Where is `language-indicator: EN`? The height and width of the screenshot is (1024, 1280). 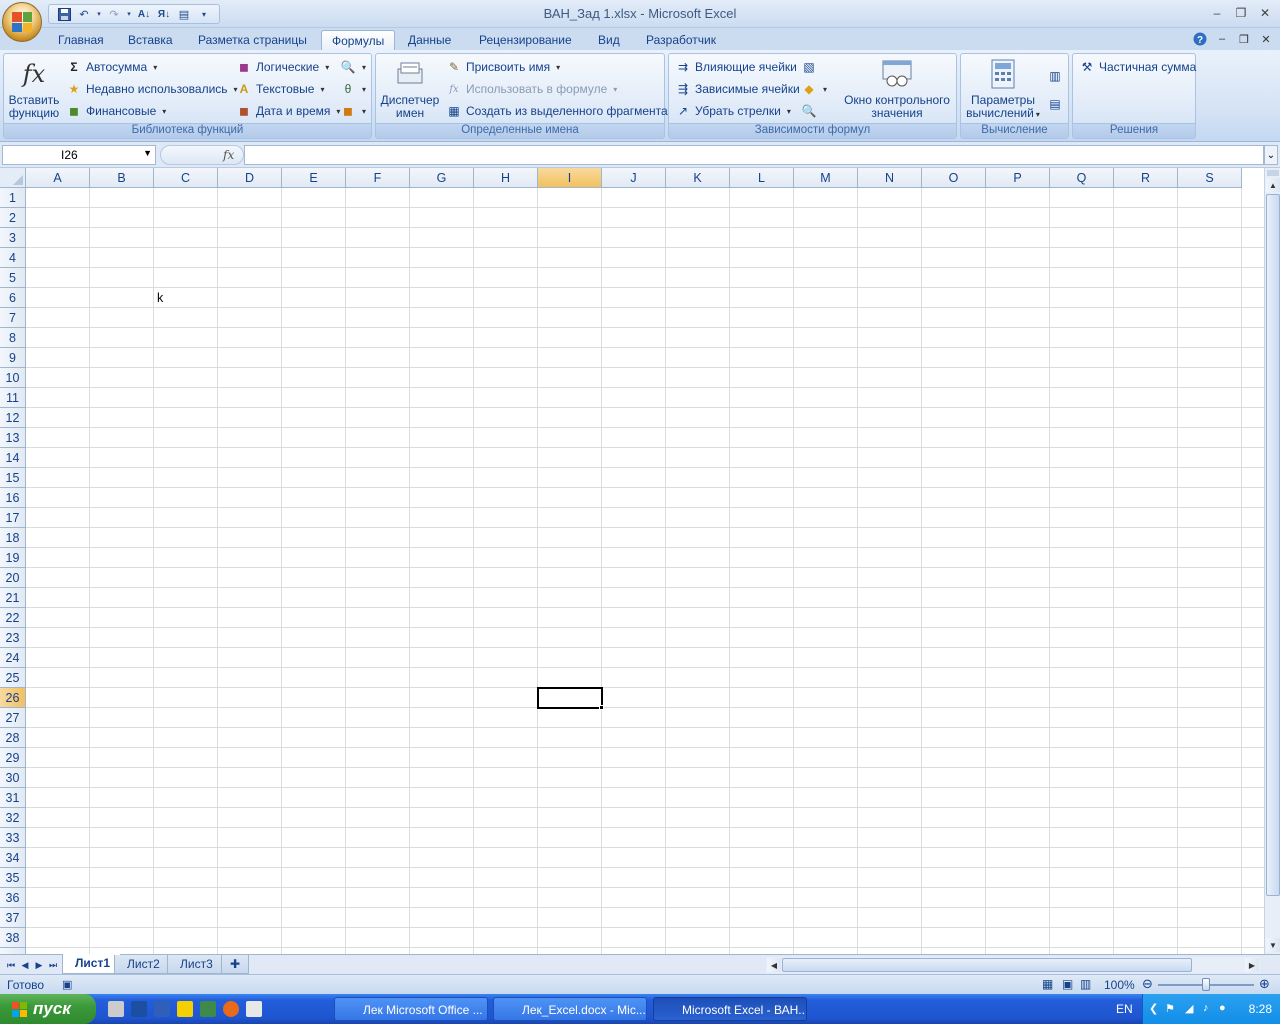 language-indicator: EN is located at coordinates (1124, 1009).